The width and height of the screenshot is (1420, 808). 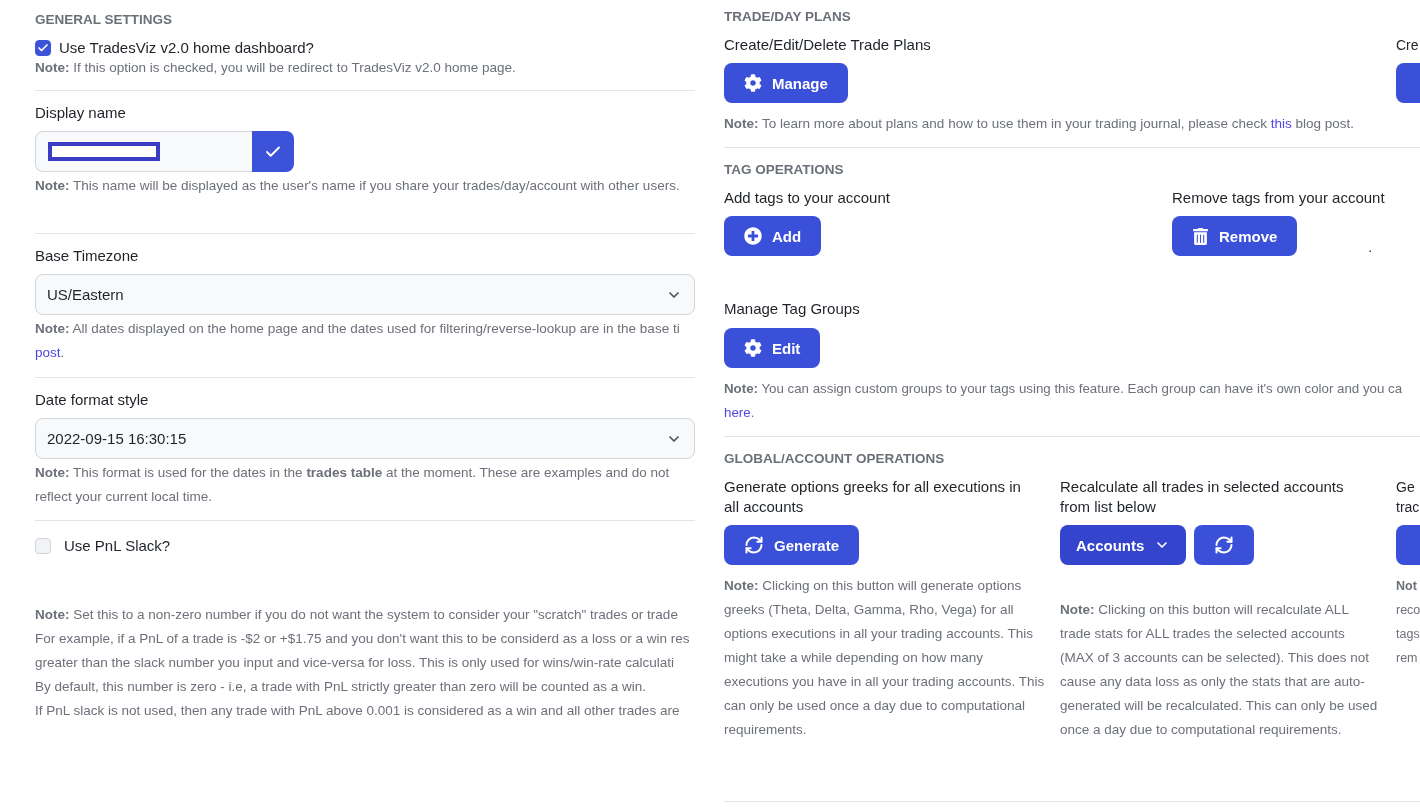 What do you see at coordinates (275, 68) in the screenshot?
I see `note-text: Note: If this option is checked, you will be redirect to TradesViz v2.0 home page.` at bounding box center [275, 68].